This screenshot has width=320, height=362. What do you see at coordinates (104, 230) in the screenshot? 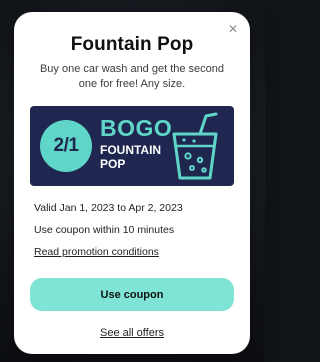
I see `usage-note: Use coupon within 10 minutes` at bounding box center [104, 230].